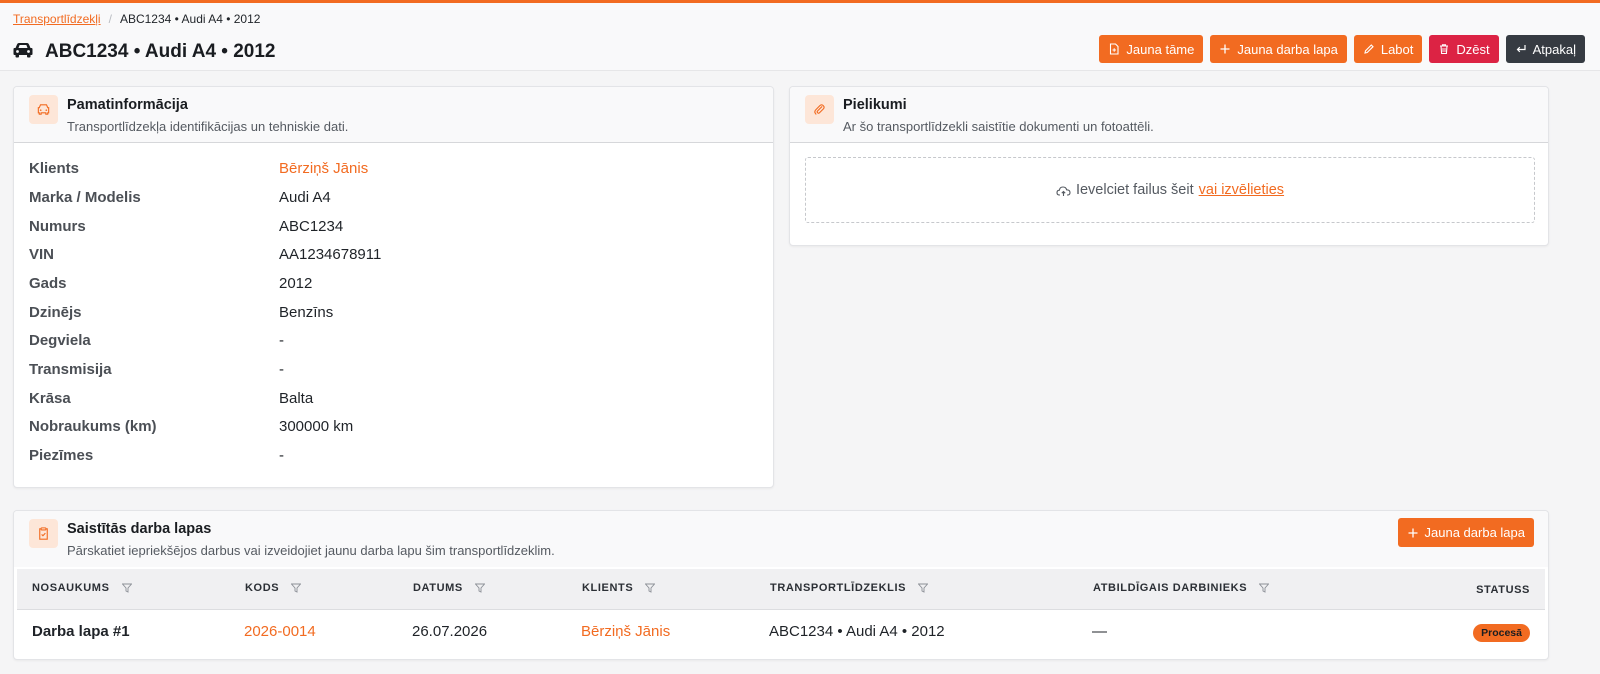 This screenshot has height=674, width=1600. I want to click on cell-vehicle: ABC1234 • Audi A4 • 2012, so click(857, 631).